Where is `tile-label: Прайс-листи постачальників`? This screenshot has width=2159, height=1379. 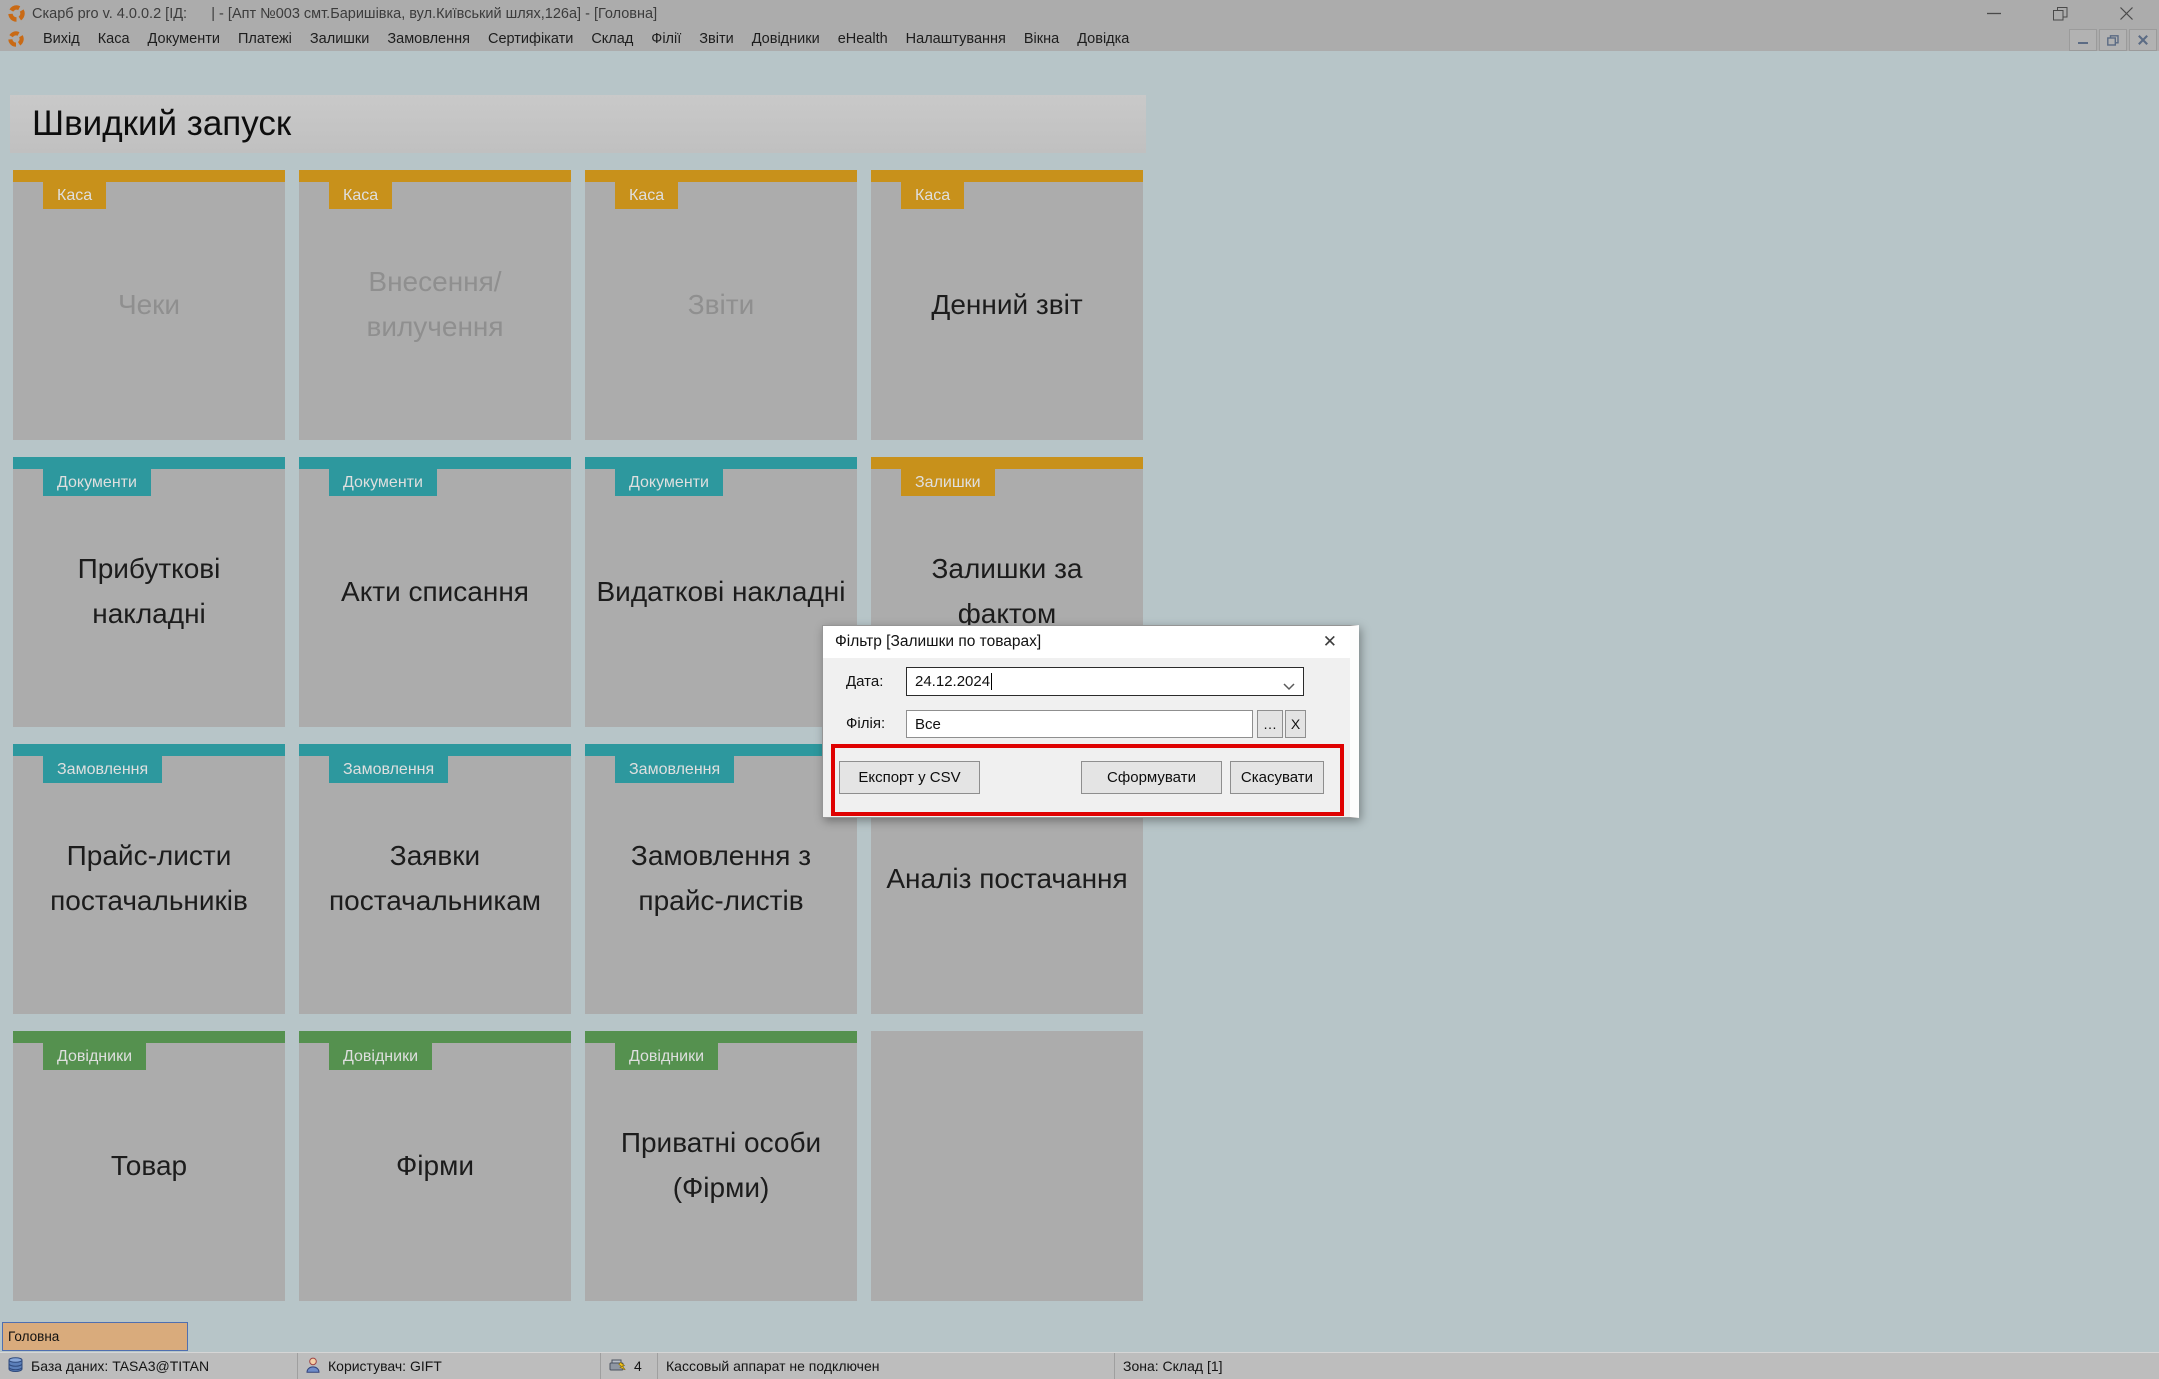
tile-label: Прайс-листи постачальників is located at coordinates (149, 878).